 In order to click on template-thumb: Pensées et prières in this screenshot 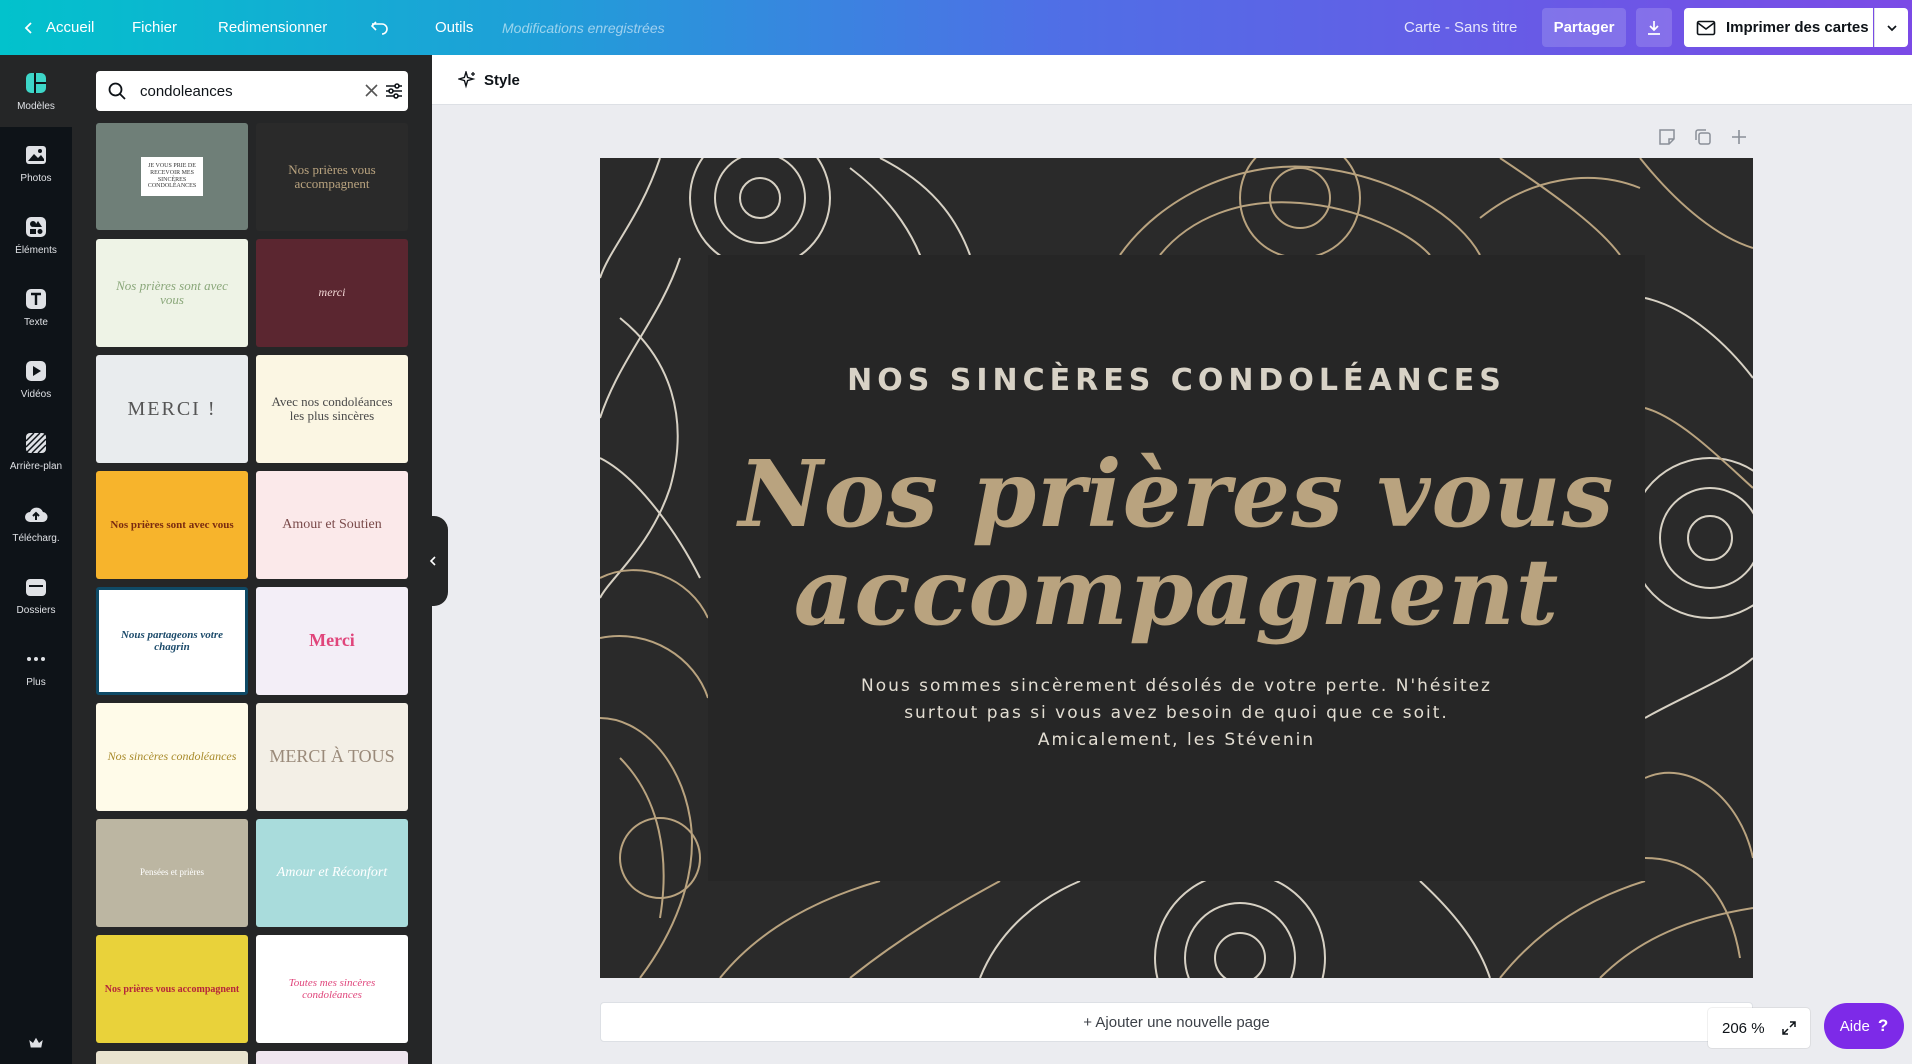, I will do `click(172, 873)`.